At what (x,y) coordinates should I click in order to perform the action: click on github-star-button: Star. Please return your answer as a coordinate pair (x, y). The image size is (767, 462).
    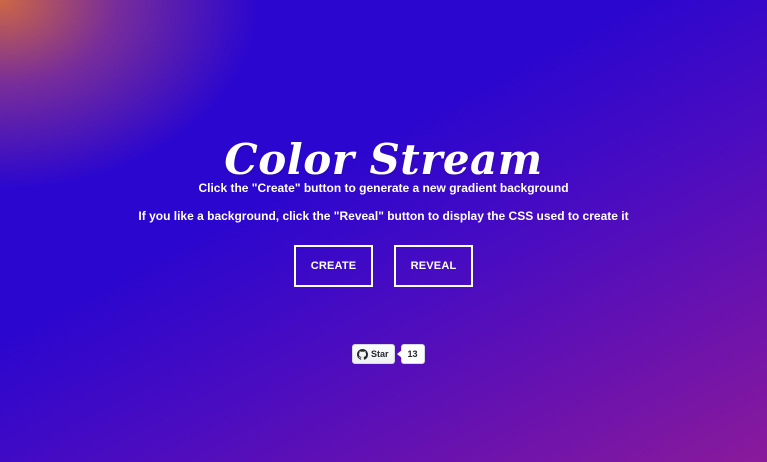
    Looking at the image, I should click on (373, 354).